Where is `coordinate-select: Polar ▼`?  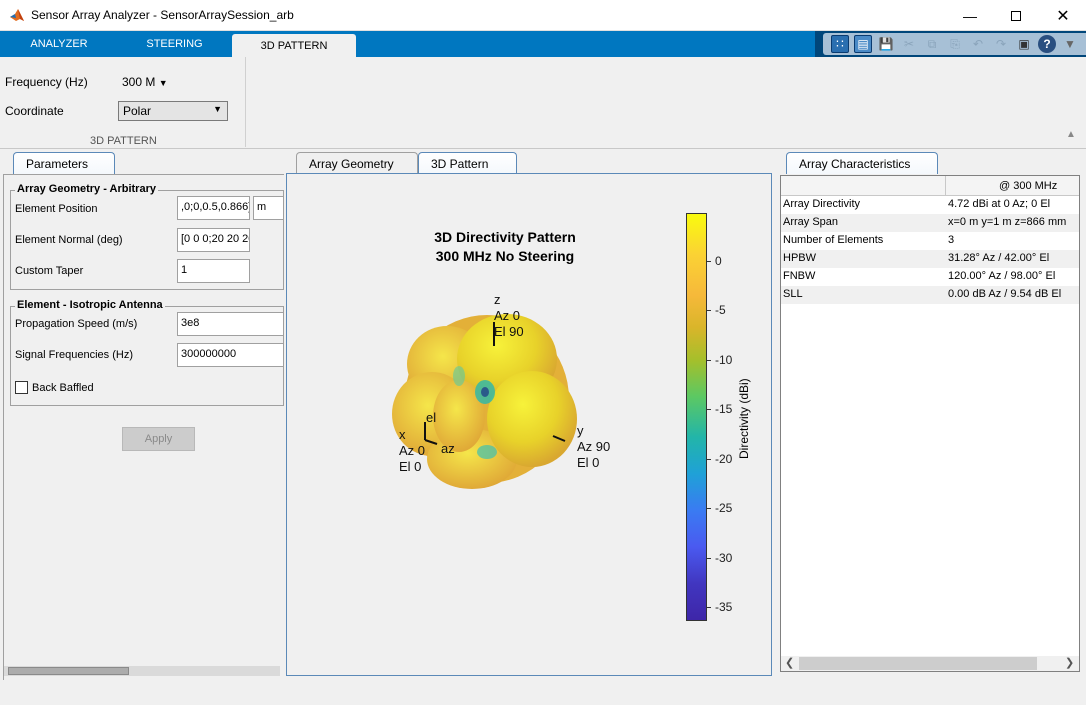 coordinate-select: Polar ▼ is located at coordinates (173, 111).